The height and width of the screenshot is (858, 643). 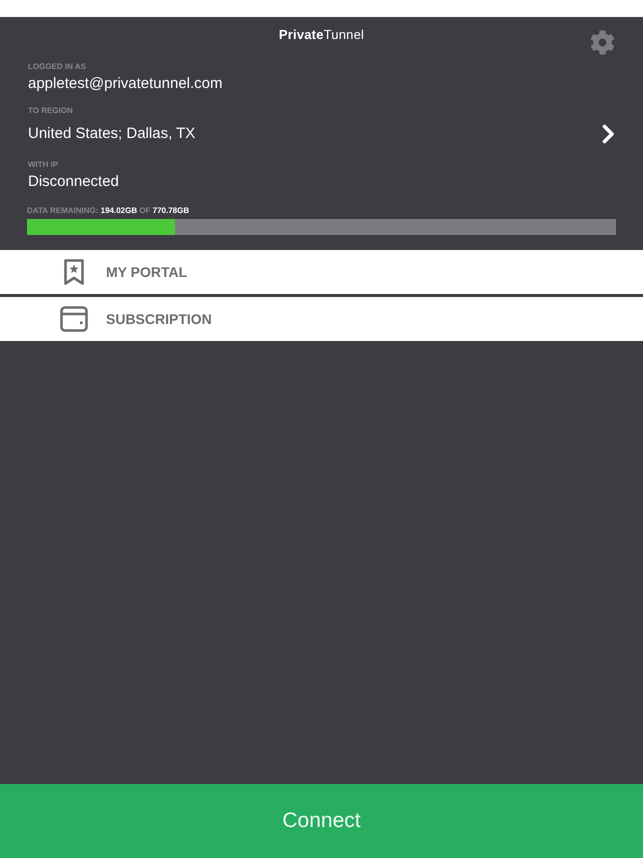 I want to click on ip-status: Disconnected, so click(x=73, y=182).